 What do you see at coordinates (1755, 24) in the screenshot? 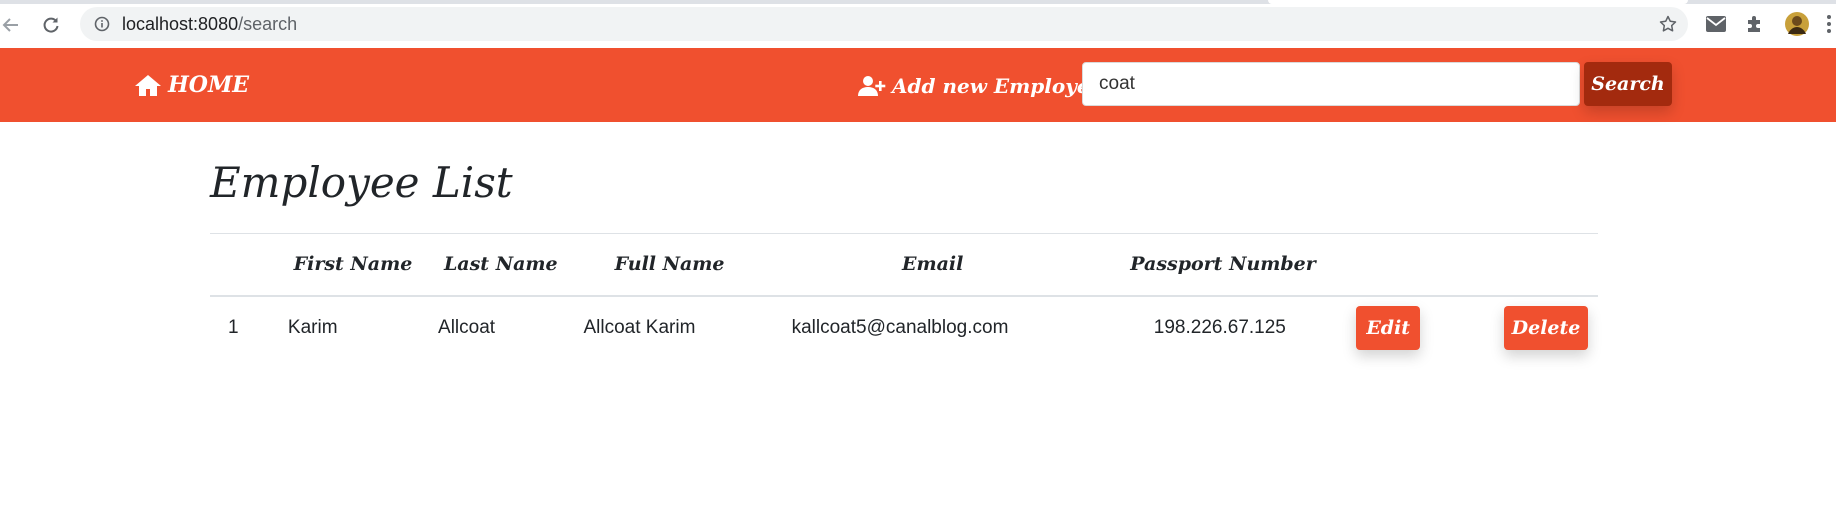
I see `extensions-puzzle-icon` at bounding box center [1755, 24].